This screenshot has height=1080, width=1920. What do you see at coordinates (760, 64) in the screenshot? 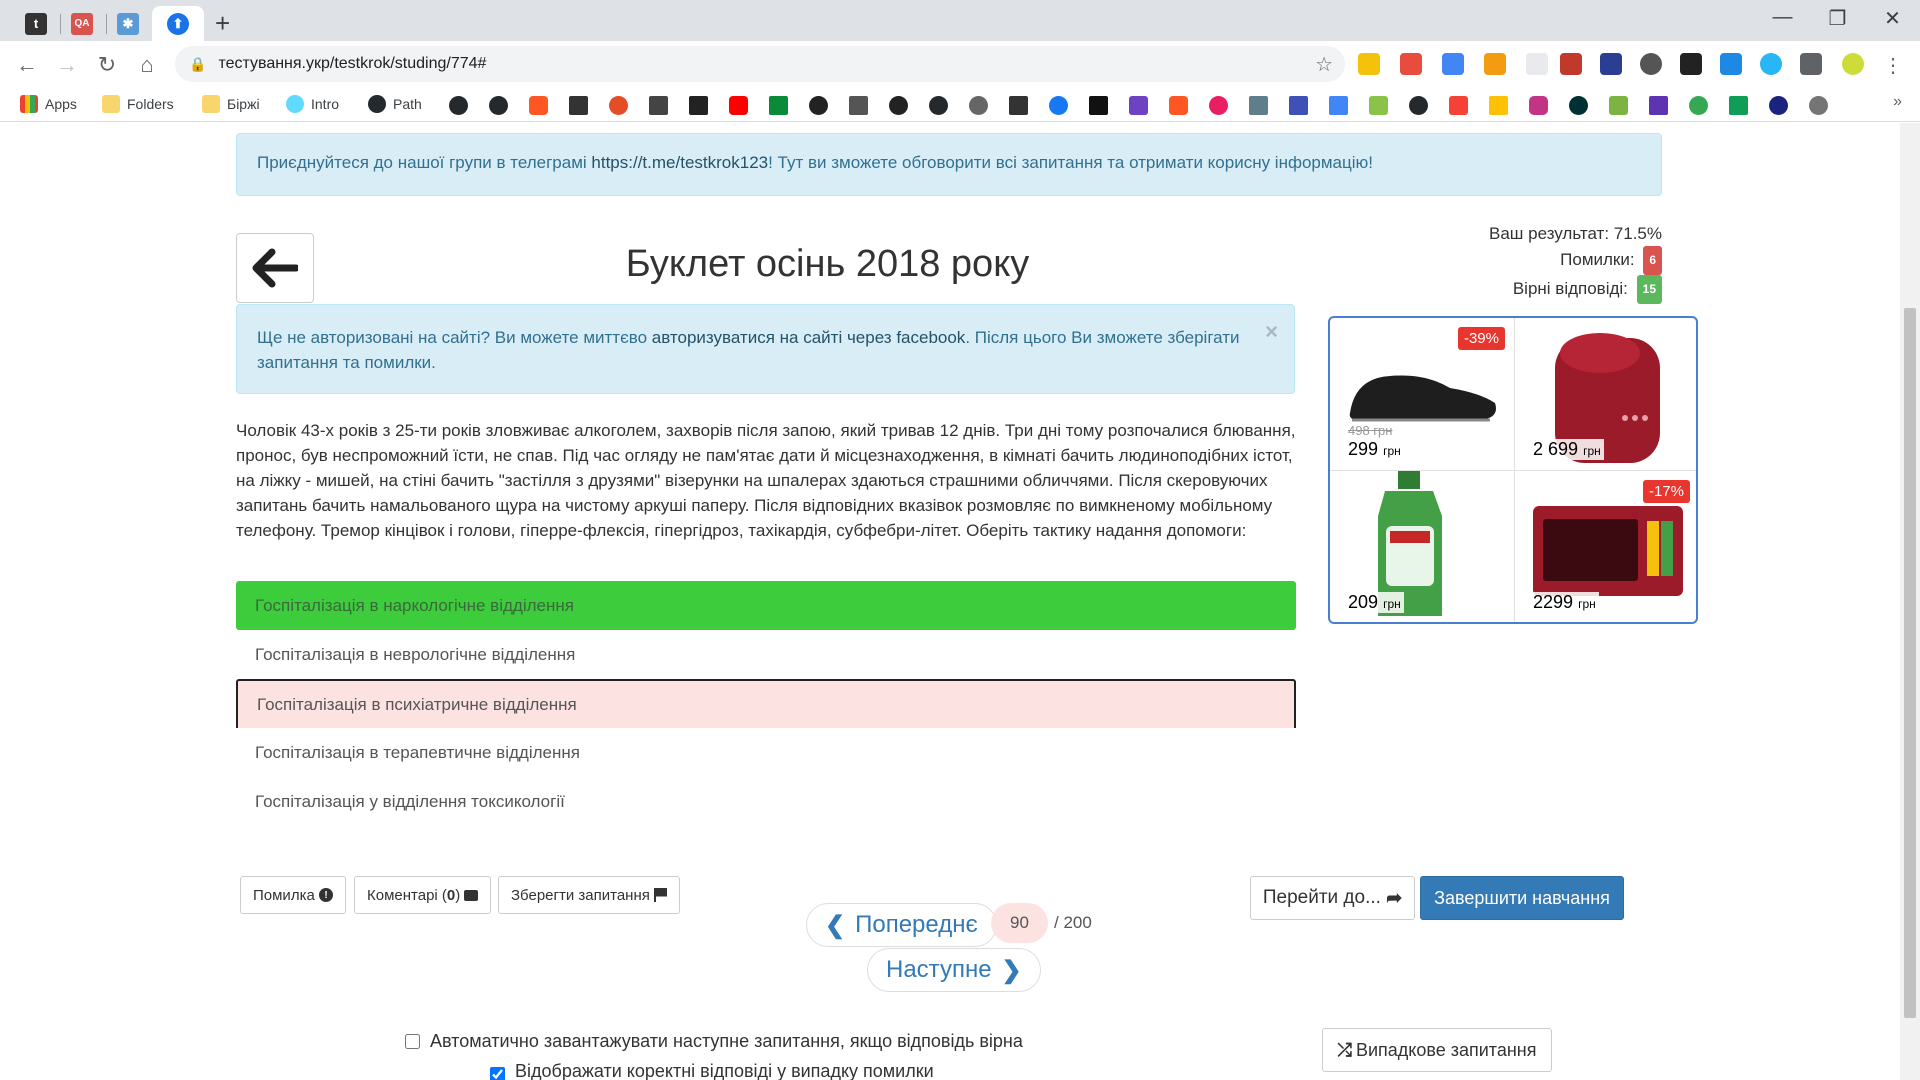
I see `address-bar: 🔒 тестування.укр/testkrok/studing/774# ☆` at bounding box center [760, 64].